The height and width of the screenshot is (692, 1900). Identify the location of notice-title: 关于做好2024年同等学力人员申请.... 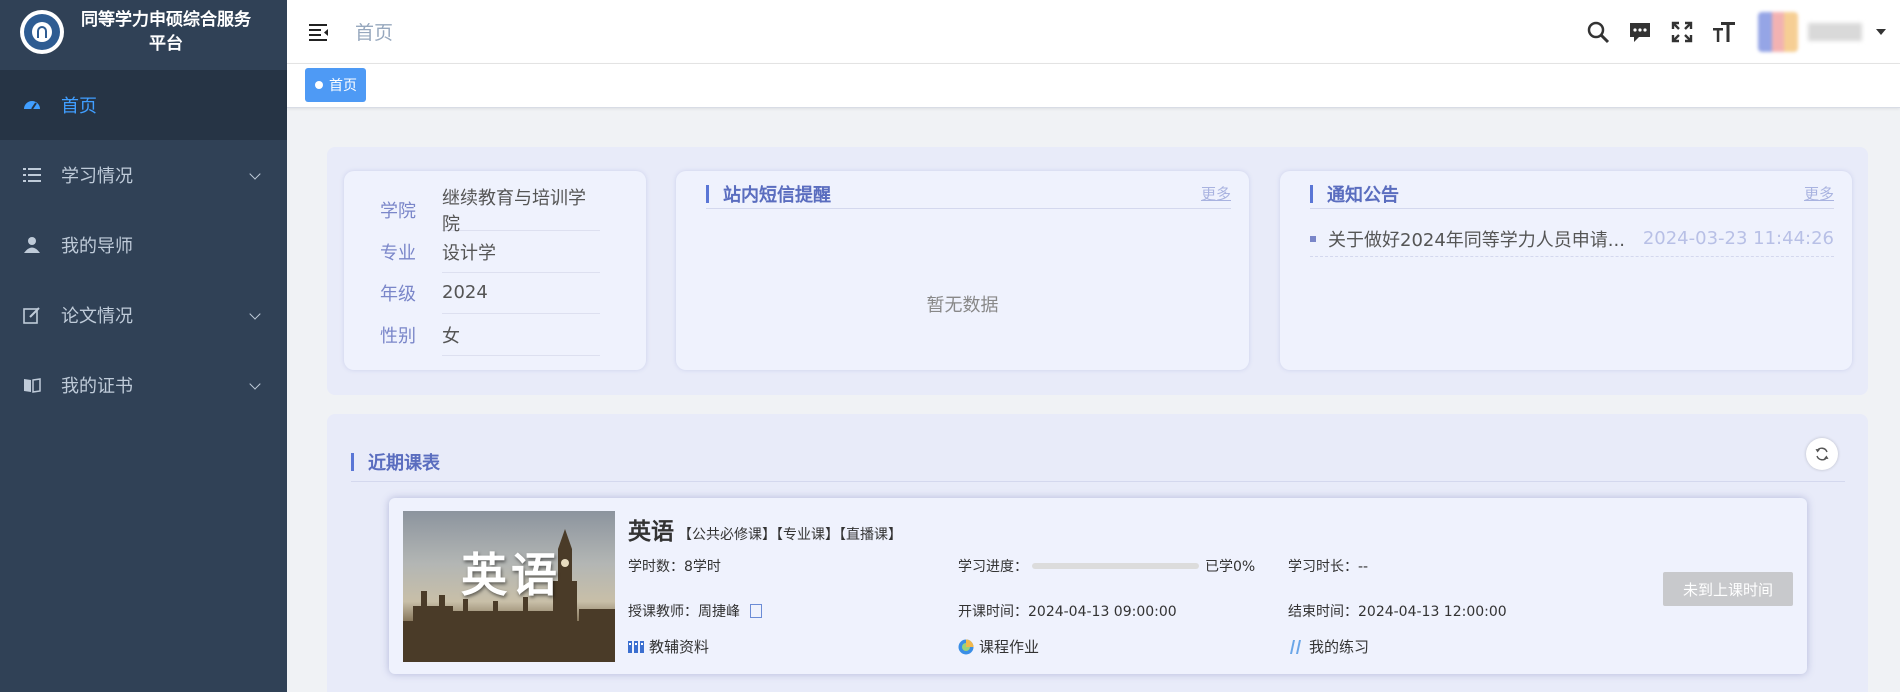
(1485, 239).